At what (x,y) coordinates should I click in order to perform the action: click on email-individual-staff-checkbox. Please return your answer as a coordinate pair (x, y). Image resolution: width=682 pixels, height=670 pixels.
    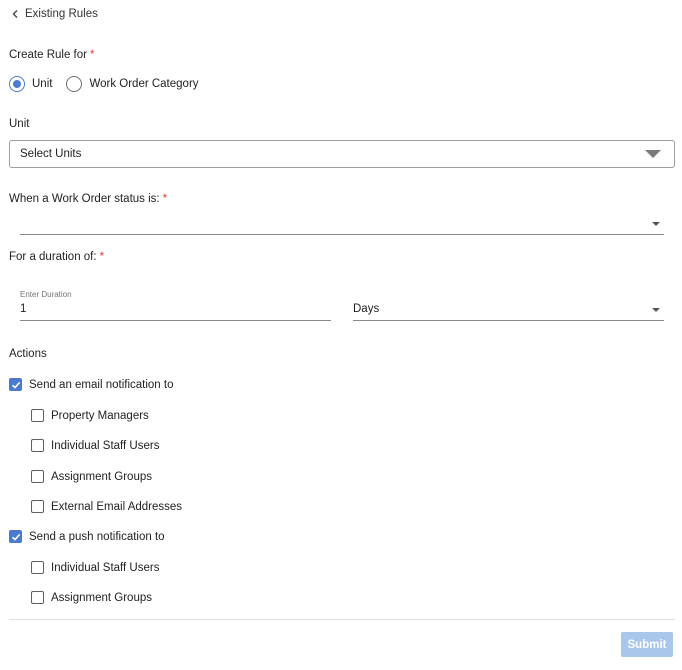
    Looking at the image, I should click on (37, 445).